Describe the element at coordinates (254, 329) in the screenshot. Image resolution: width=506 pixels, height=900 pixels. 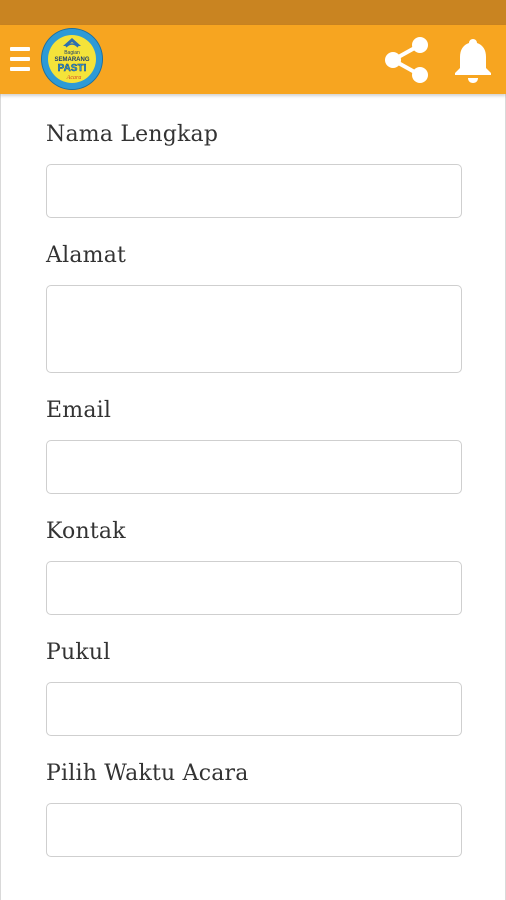
I see `alamat-textarea` at that location.